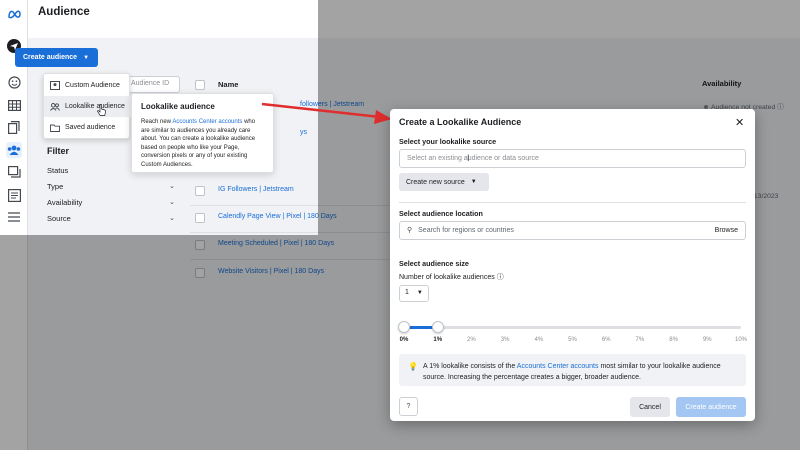 Image resolution: width=800 pixels, height=450 pixels. Describe the element at coordinates (58, 170) in the screenshot. I see `filter-label: Status` at that location.